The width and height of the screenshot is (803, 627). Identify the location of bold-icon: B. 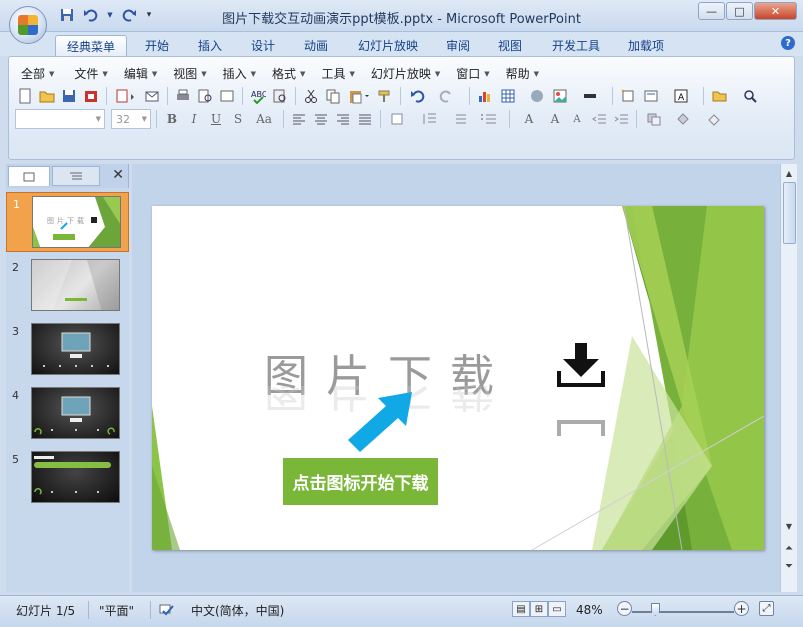
(172, 119).